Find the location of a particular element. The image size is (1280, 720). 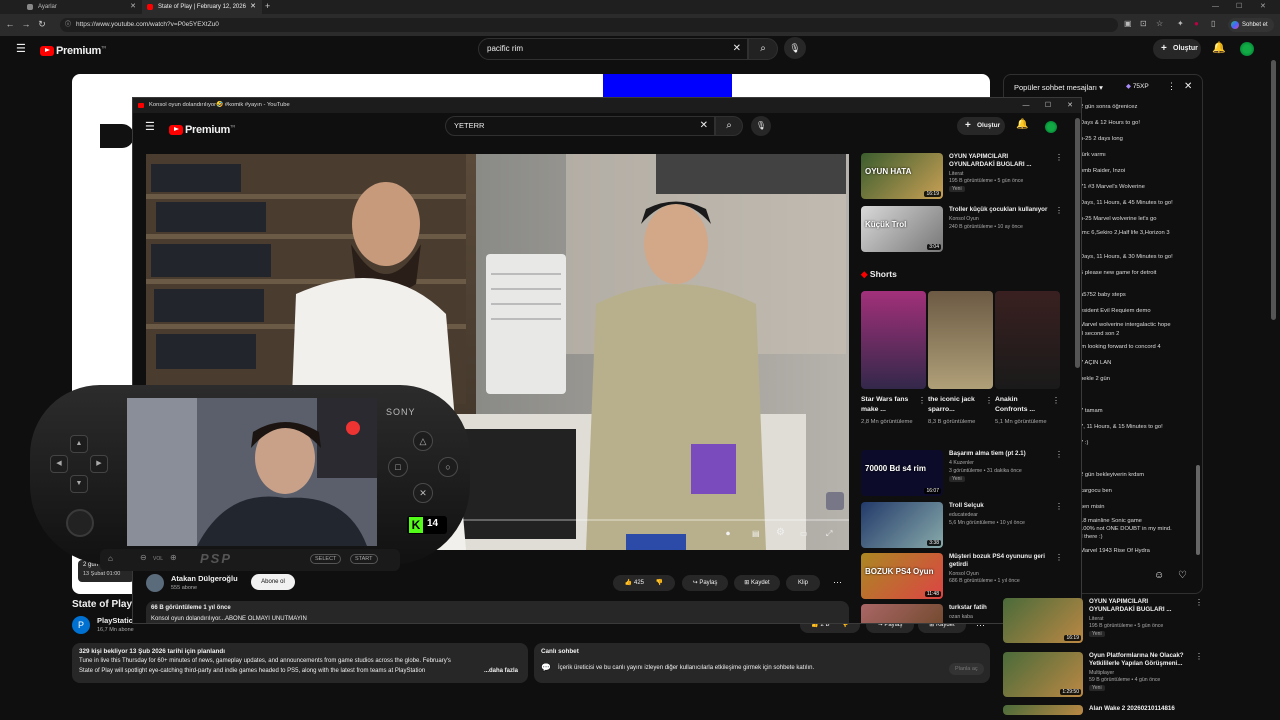

extensions-icon: ✦ is located at coordinates (1180, 23).